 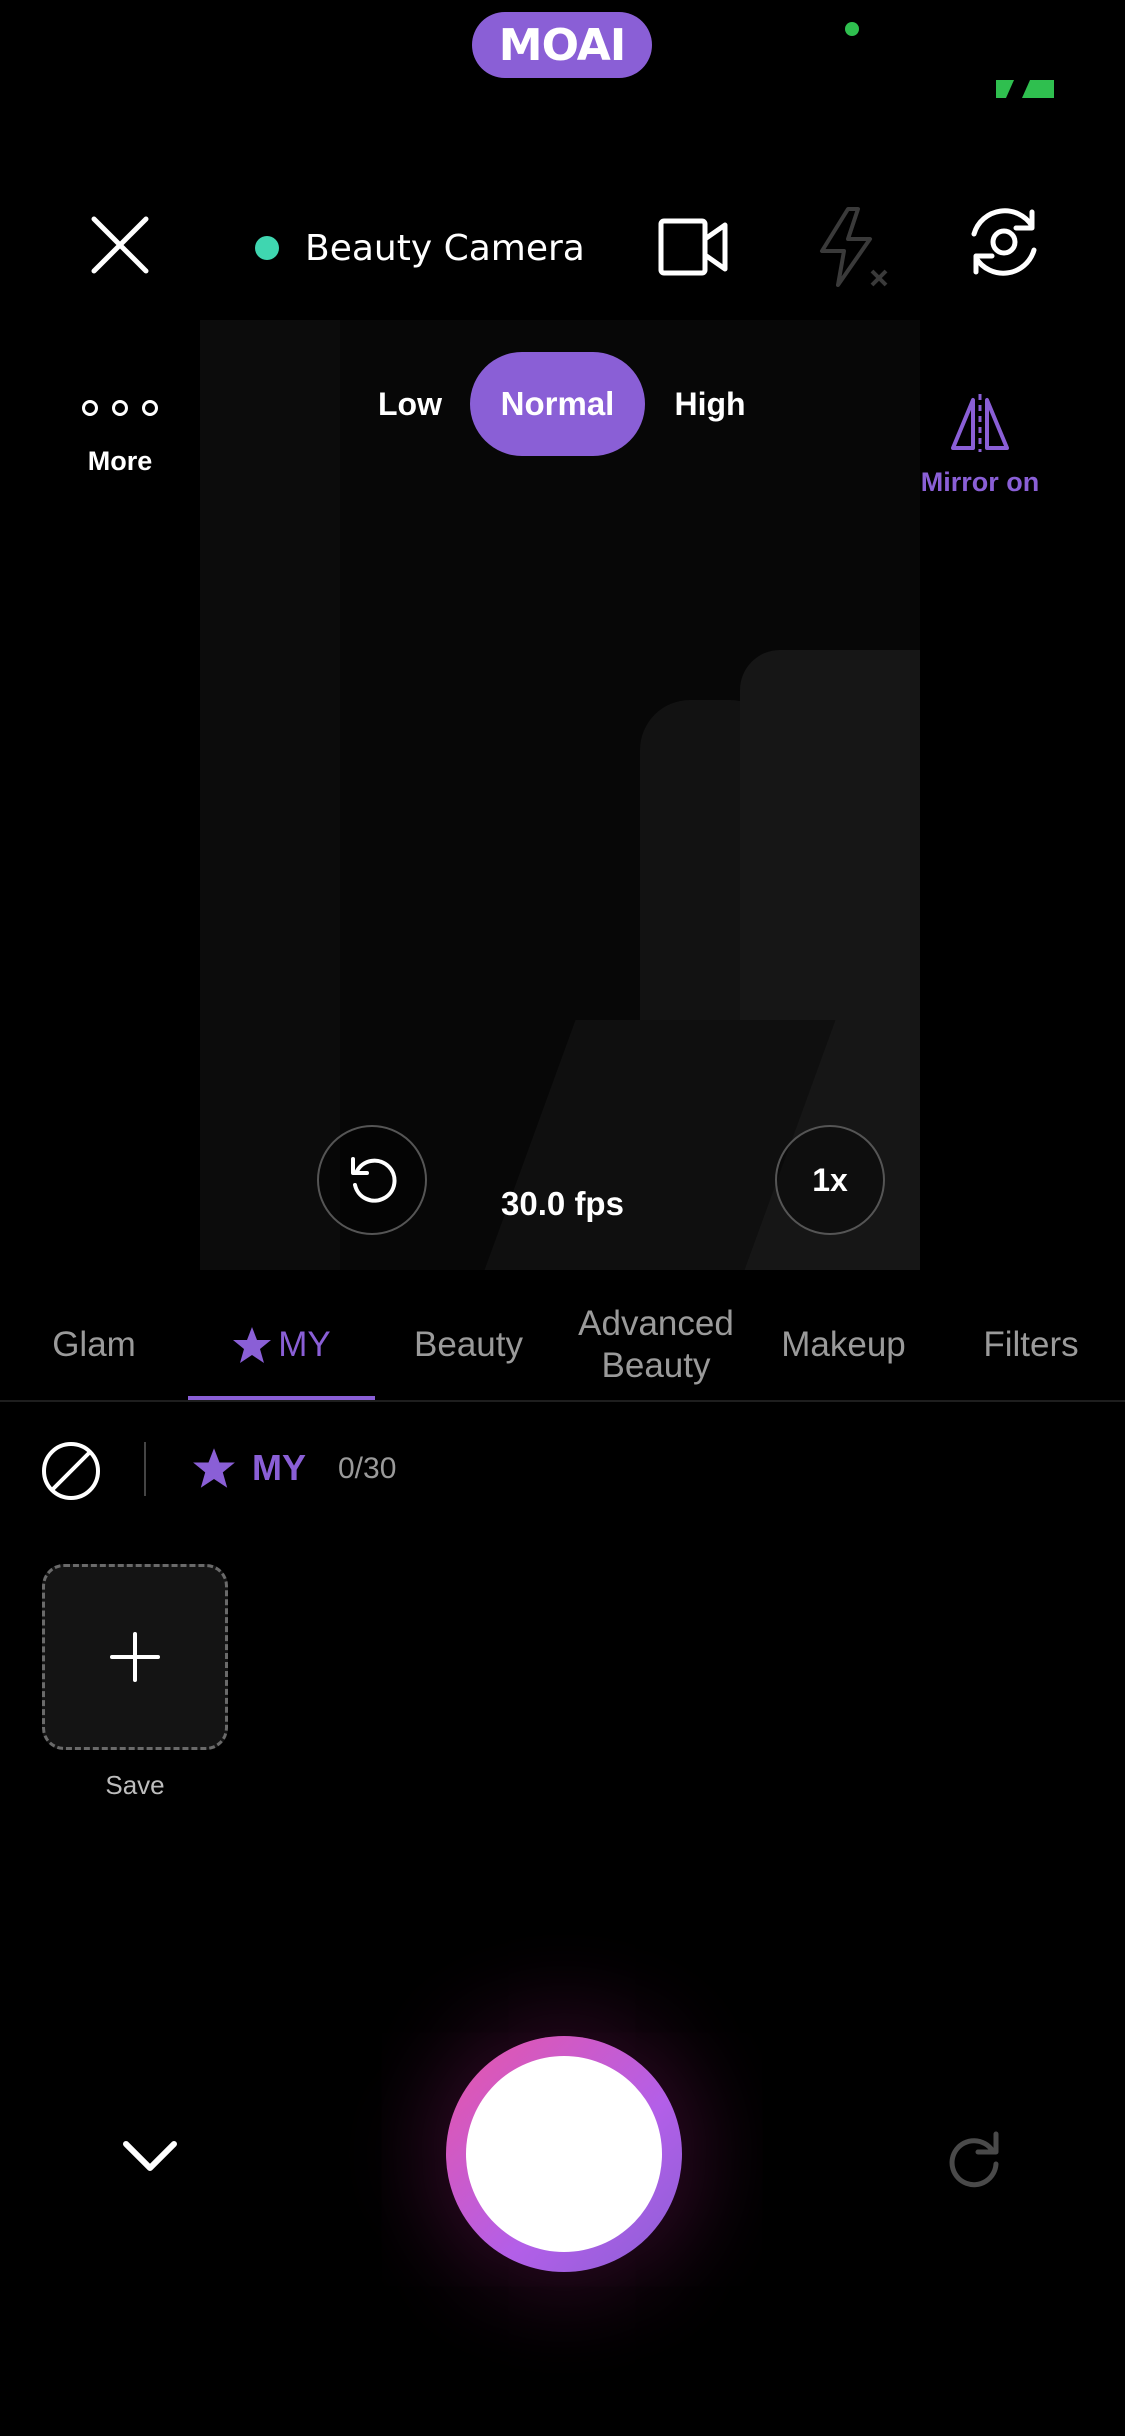 What do you see at coordinates (693, 247) in the screenshot?
I see `video-camera-icon` at bounding box center [693, 247].